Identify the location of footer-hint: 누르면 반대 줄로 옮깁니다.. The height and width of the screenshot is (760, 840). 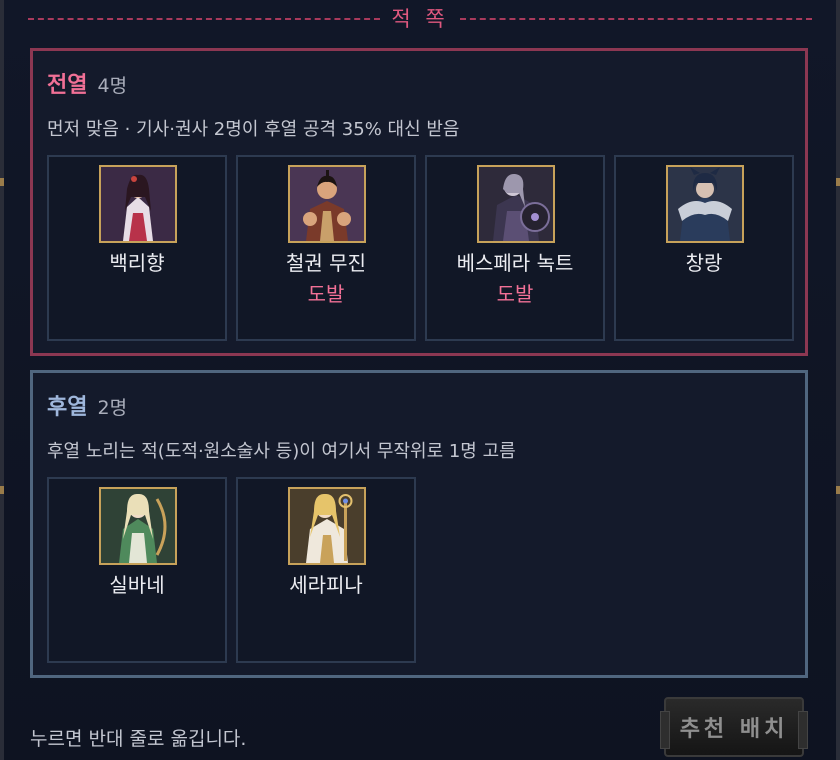
(138, 739).